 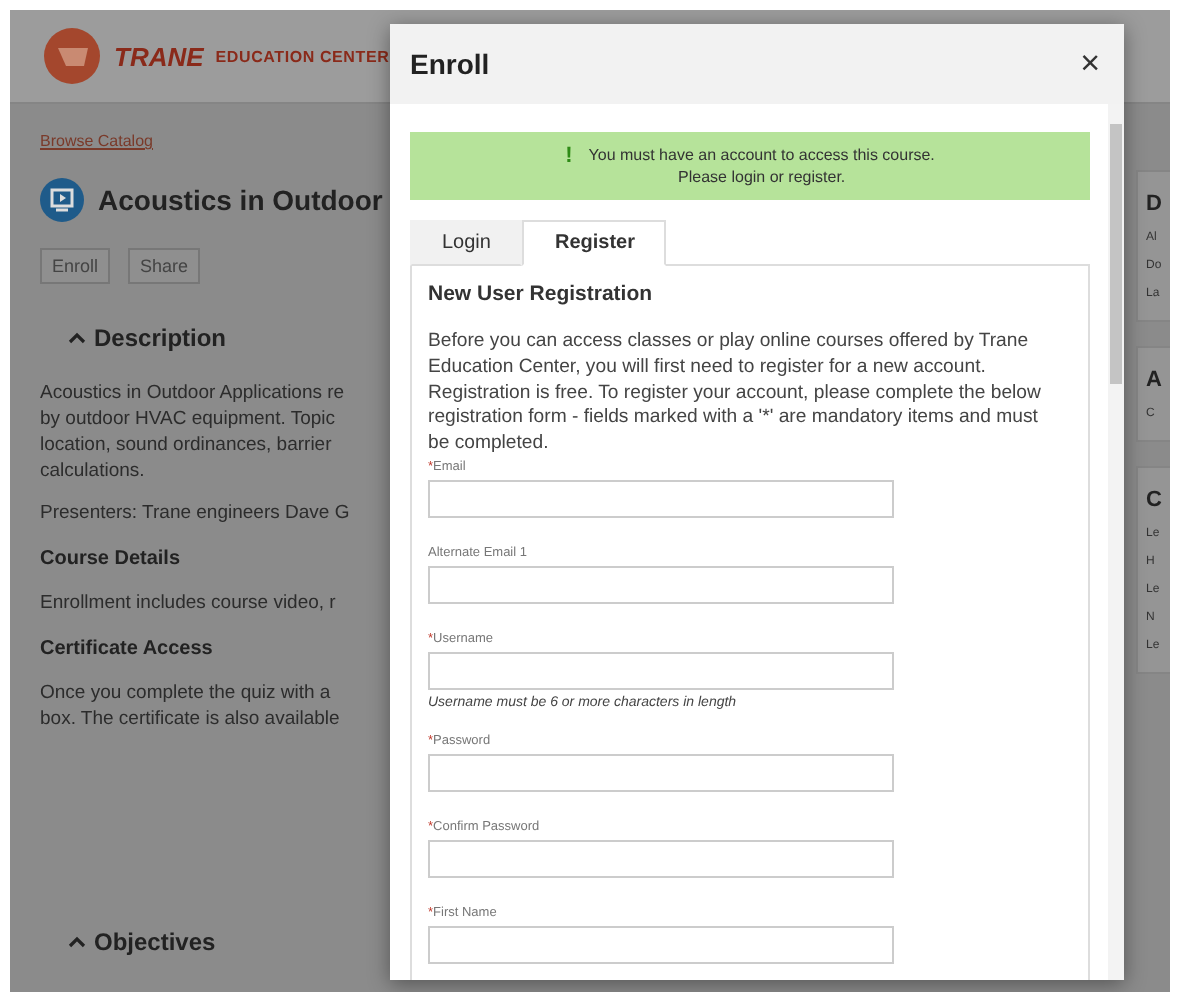 What do you see at coordinates (1090, 64) in the screenshot?
I see `close-button: ×` at bounding box center [1090, 64].